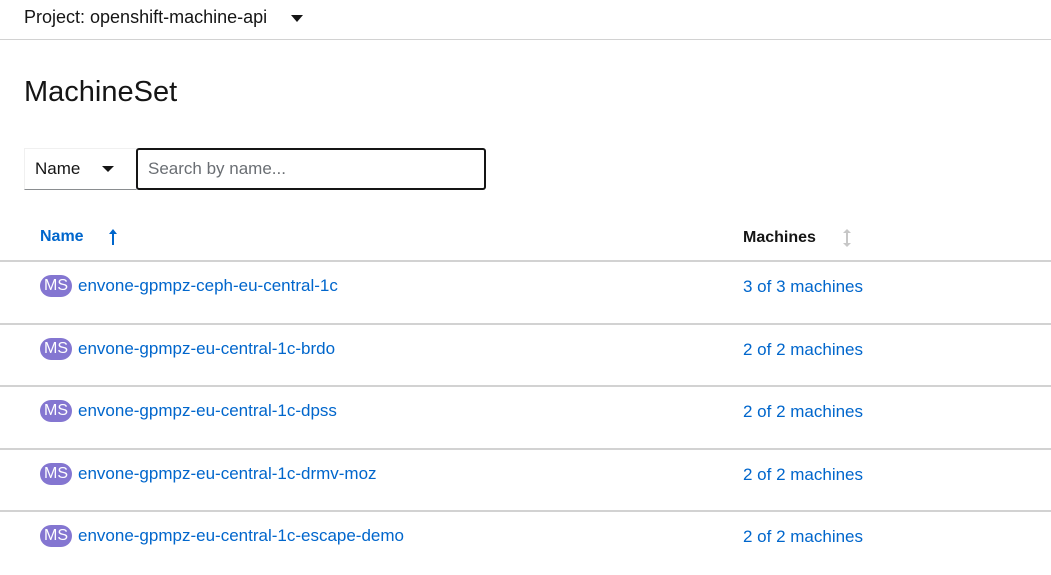  Describe the element at coordinates (846, 238) in the screenshot. I see `sort-icon` at that location.